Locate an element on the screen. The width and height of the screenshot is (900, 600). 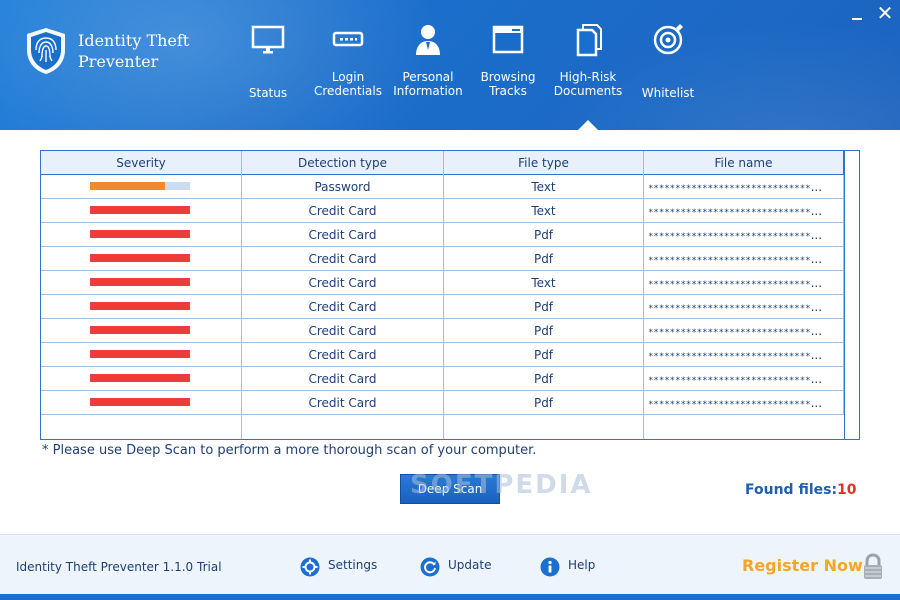
documents-icon is located at coordinates (589, 40).